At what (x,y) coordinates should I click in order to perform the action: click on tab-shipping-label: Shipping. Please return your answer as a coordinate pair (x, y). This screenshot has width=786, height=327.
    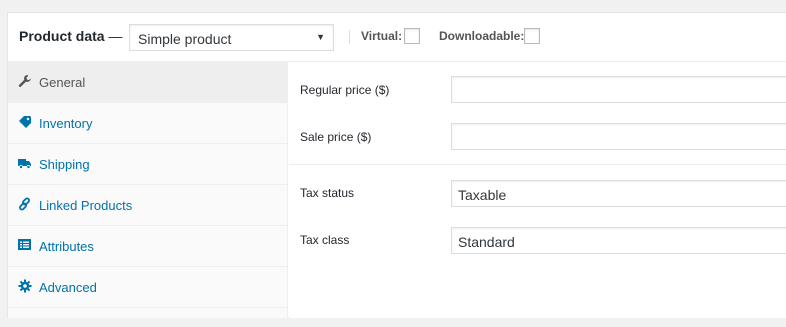
    Looking at the image, I should click on (64, 164).